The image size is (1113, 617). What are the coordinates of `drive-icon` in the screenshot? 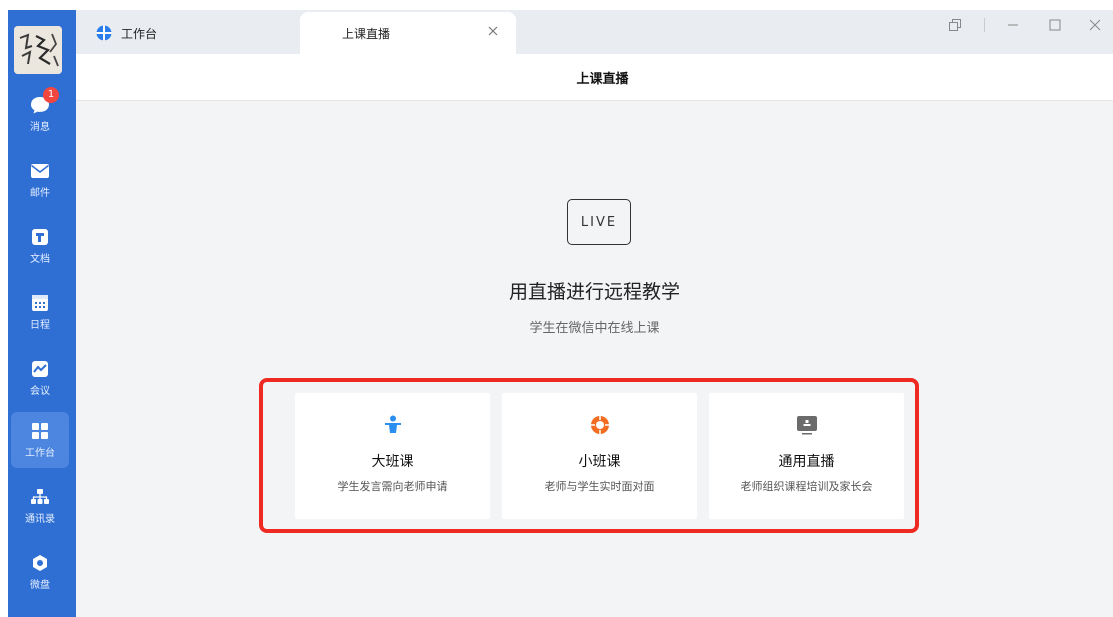 It's located at (40, 563).